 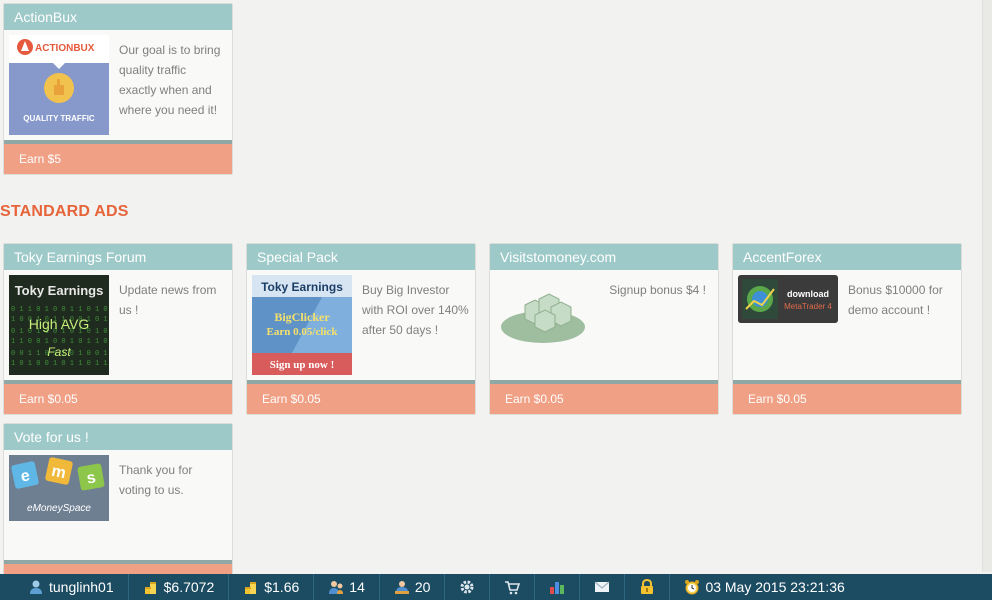 I want to click on mt-line2: MetaTrader 4, so click(x=808, y=306).